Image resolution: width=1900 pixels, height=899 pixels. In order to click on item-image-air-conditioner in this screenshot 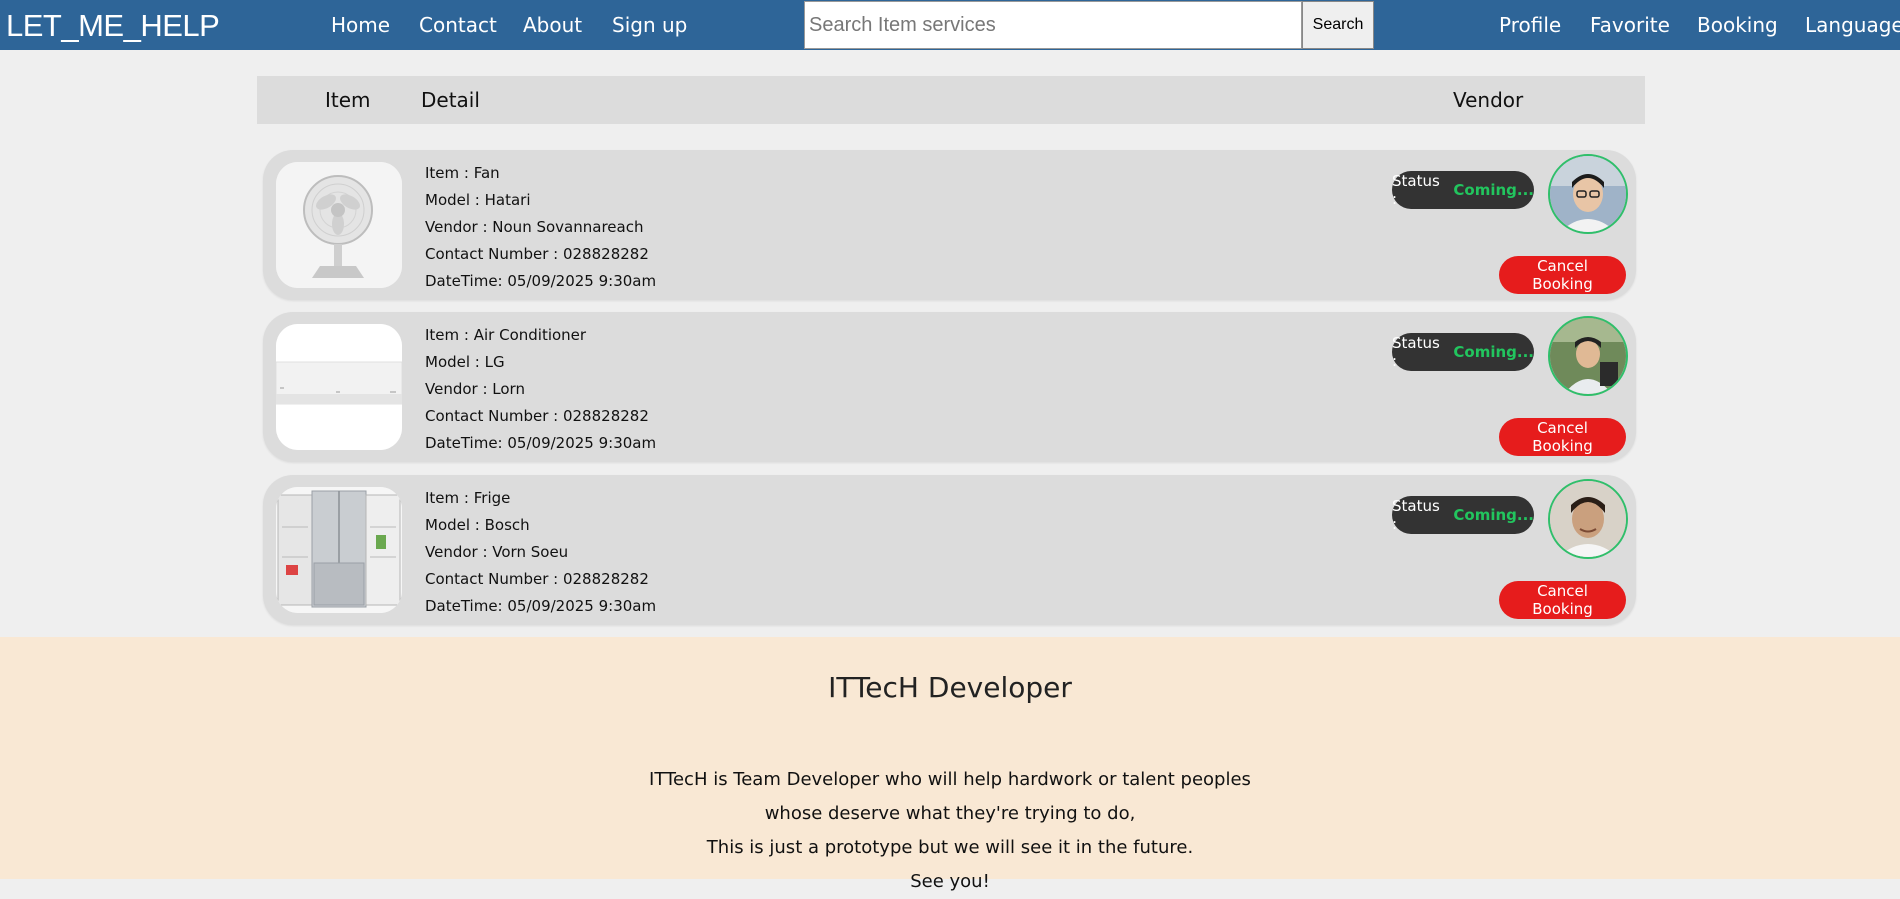, I will do `click(339, 387)`.